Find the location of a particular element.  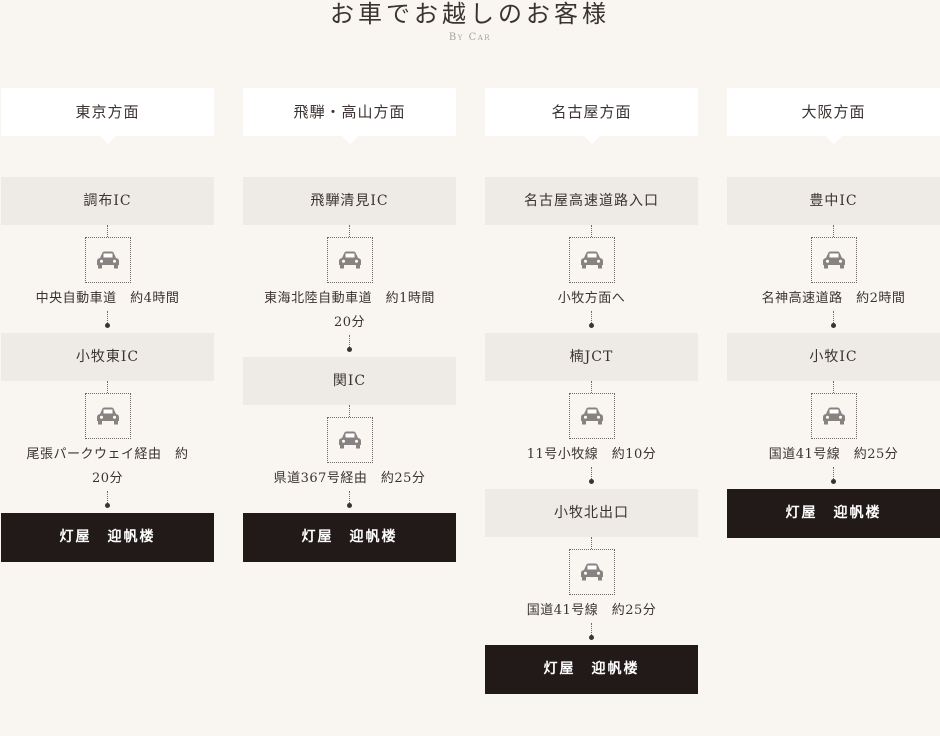

route-column: 大阪方面豊中IC 名神高速道路 約2時間小牧IC 国道41号線 約25分灯屋 迎帆楼 is located at coordinates (833, 313).